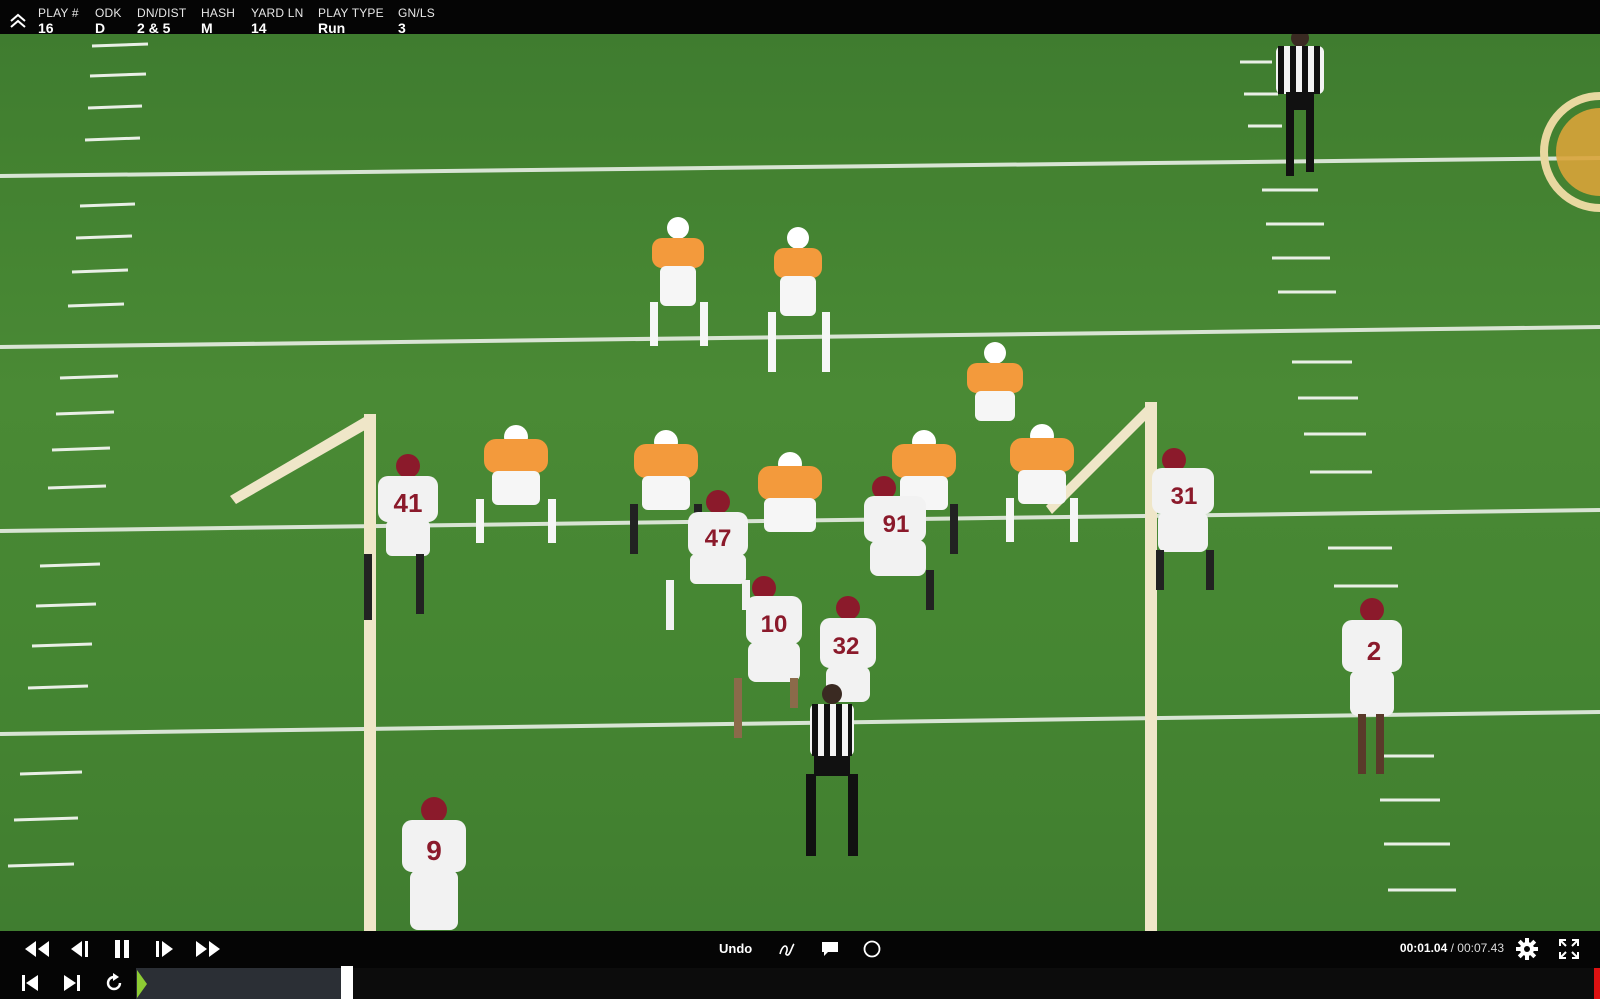 The width and height of the screenshot is (1600, 999). Describe the element at coordinates (30, 983) in the screenshot. I see `skip-to-start-icon` at that location.